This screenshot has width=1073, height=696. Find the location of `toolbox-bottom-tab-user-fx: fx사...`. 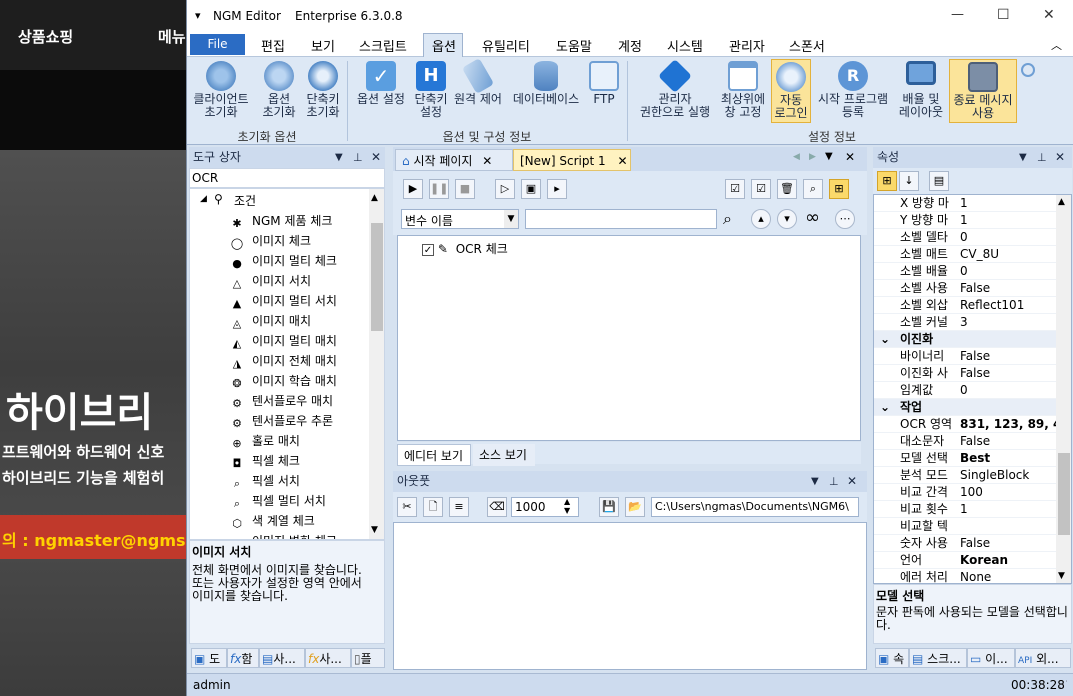

toolbox-bottom-tab-user-fx: fx사... is located at coordinates (328, 658).